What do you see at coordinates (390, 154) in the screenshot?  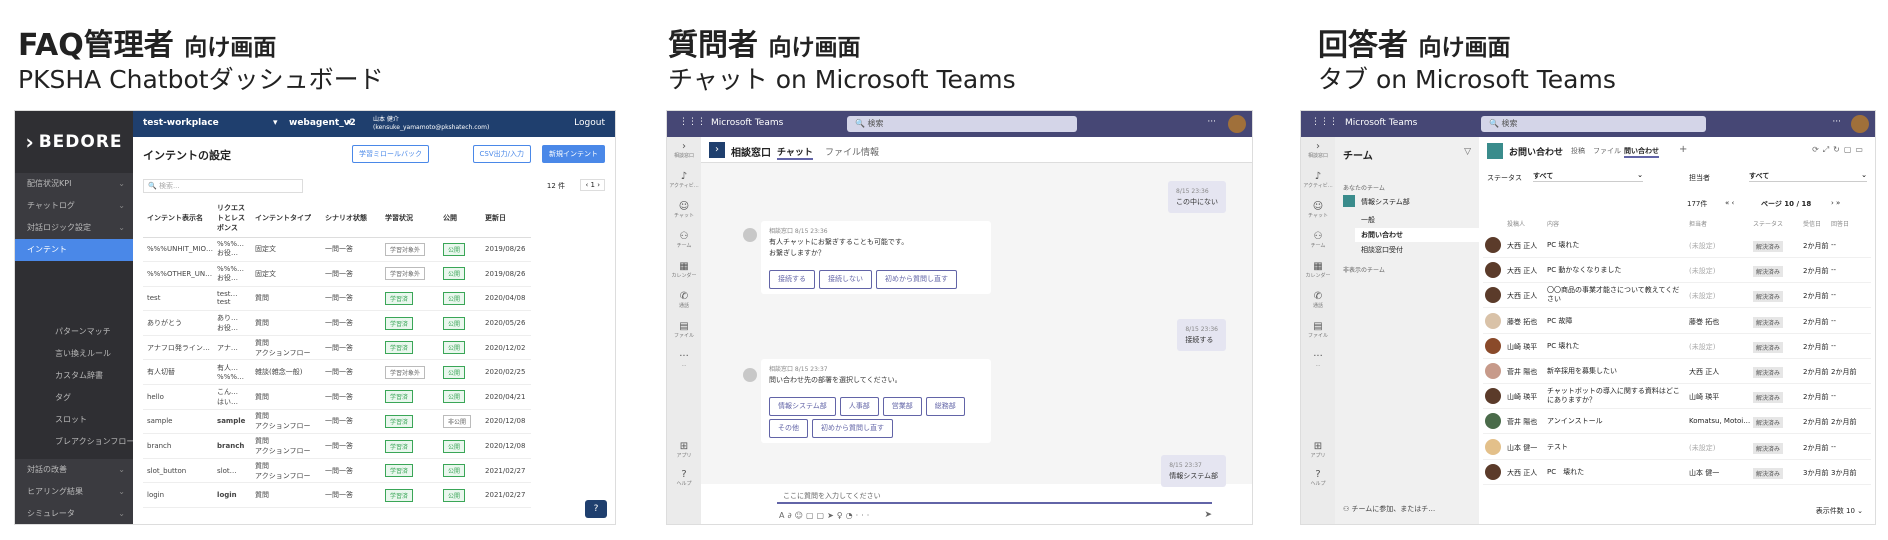 I see `rollback-button: 学習ミロールバック` at bounding box center [390, 154].